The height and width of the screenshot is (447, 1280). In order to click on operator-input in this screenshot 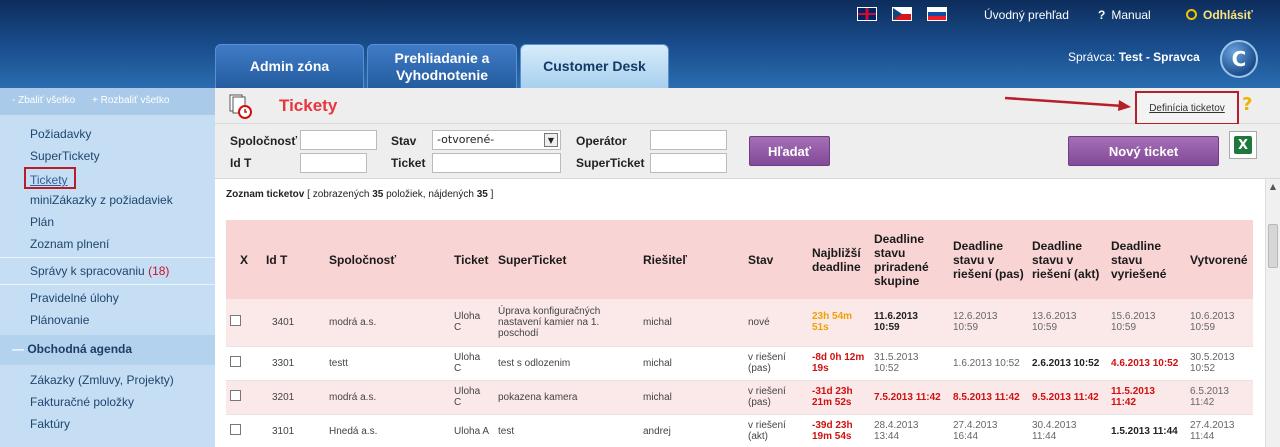, I will do `click(688, 140)`.